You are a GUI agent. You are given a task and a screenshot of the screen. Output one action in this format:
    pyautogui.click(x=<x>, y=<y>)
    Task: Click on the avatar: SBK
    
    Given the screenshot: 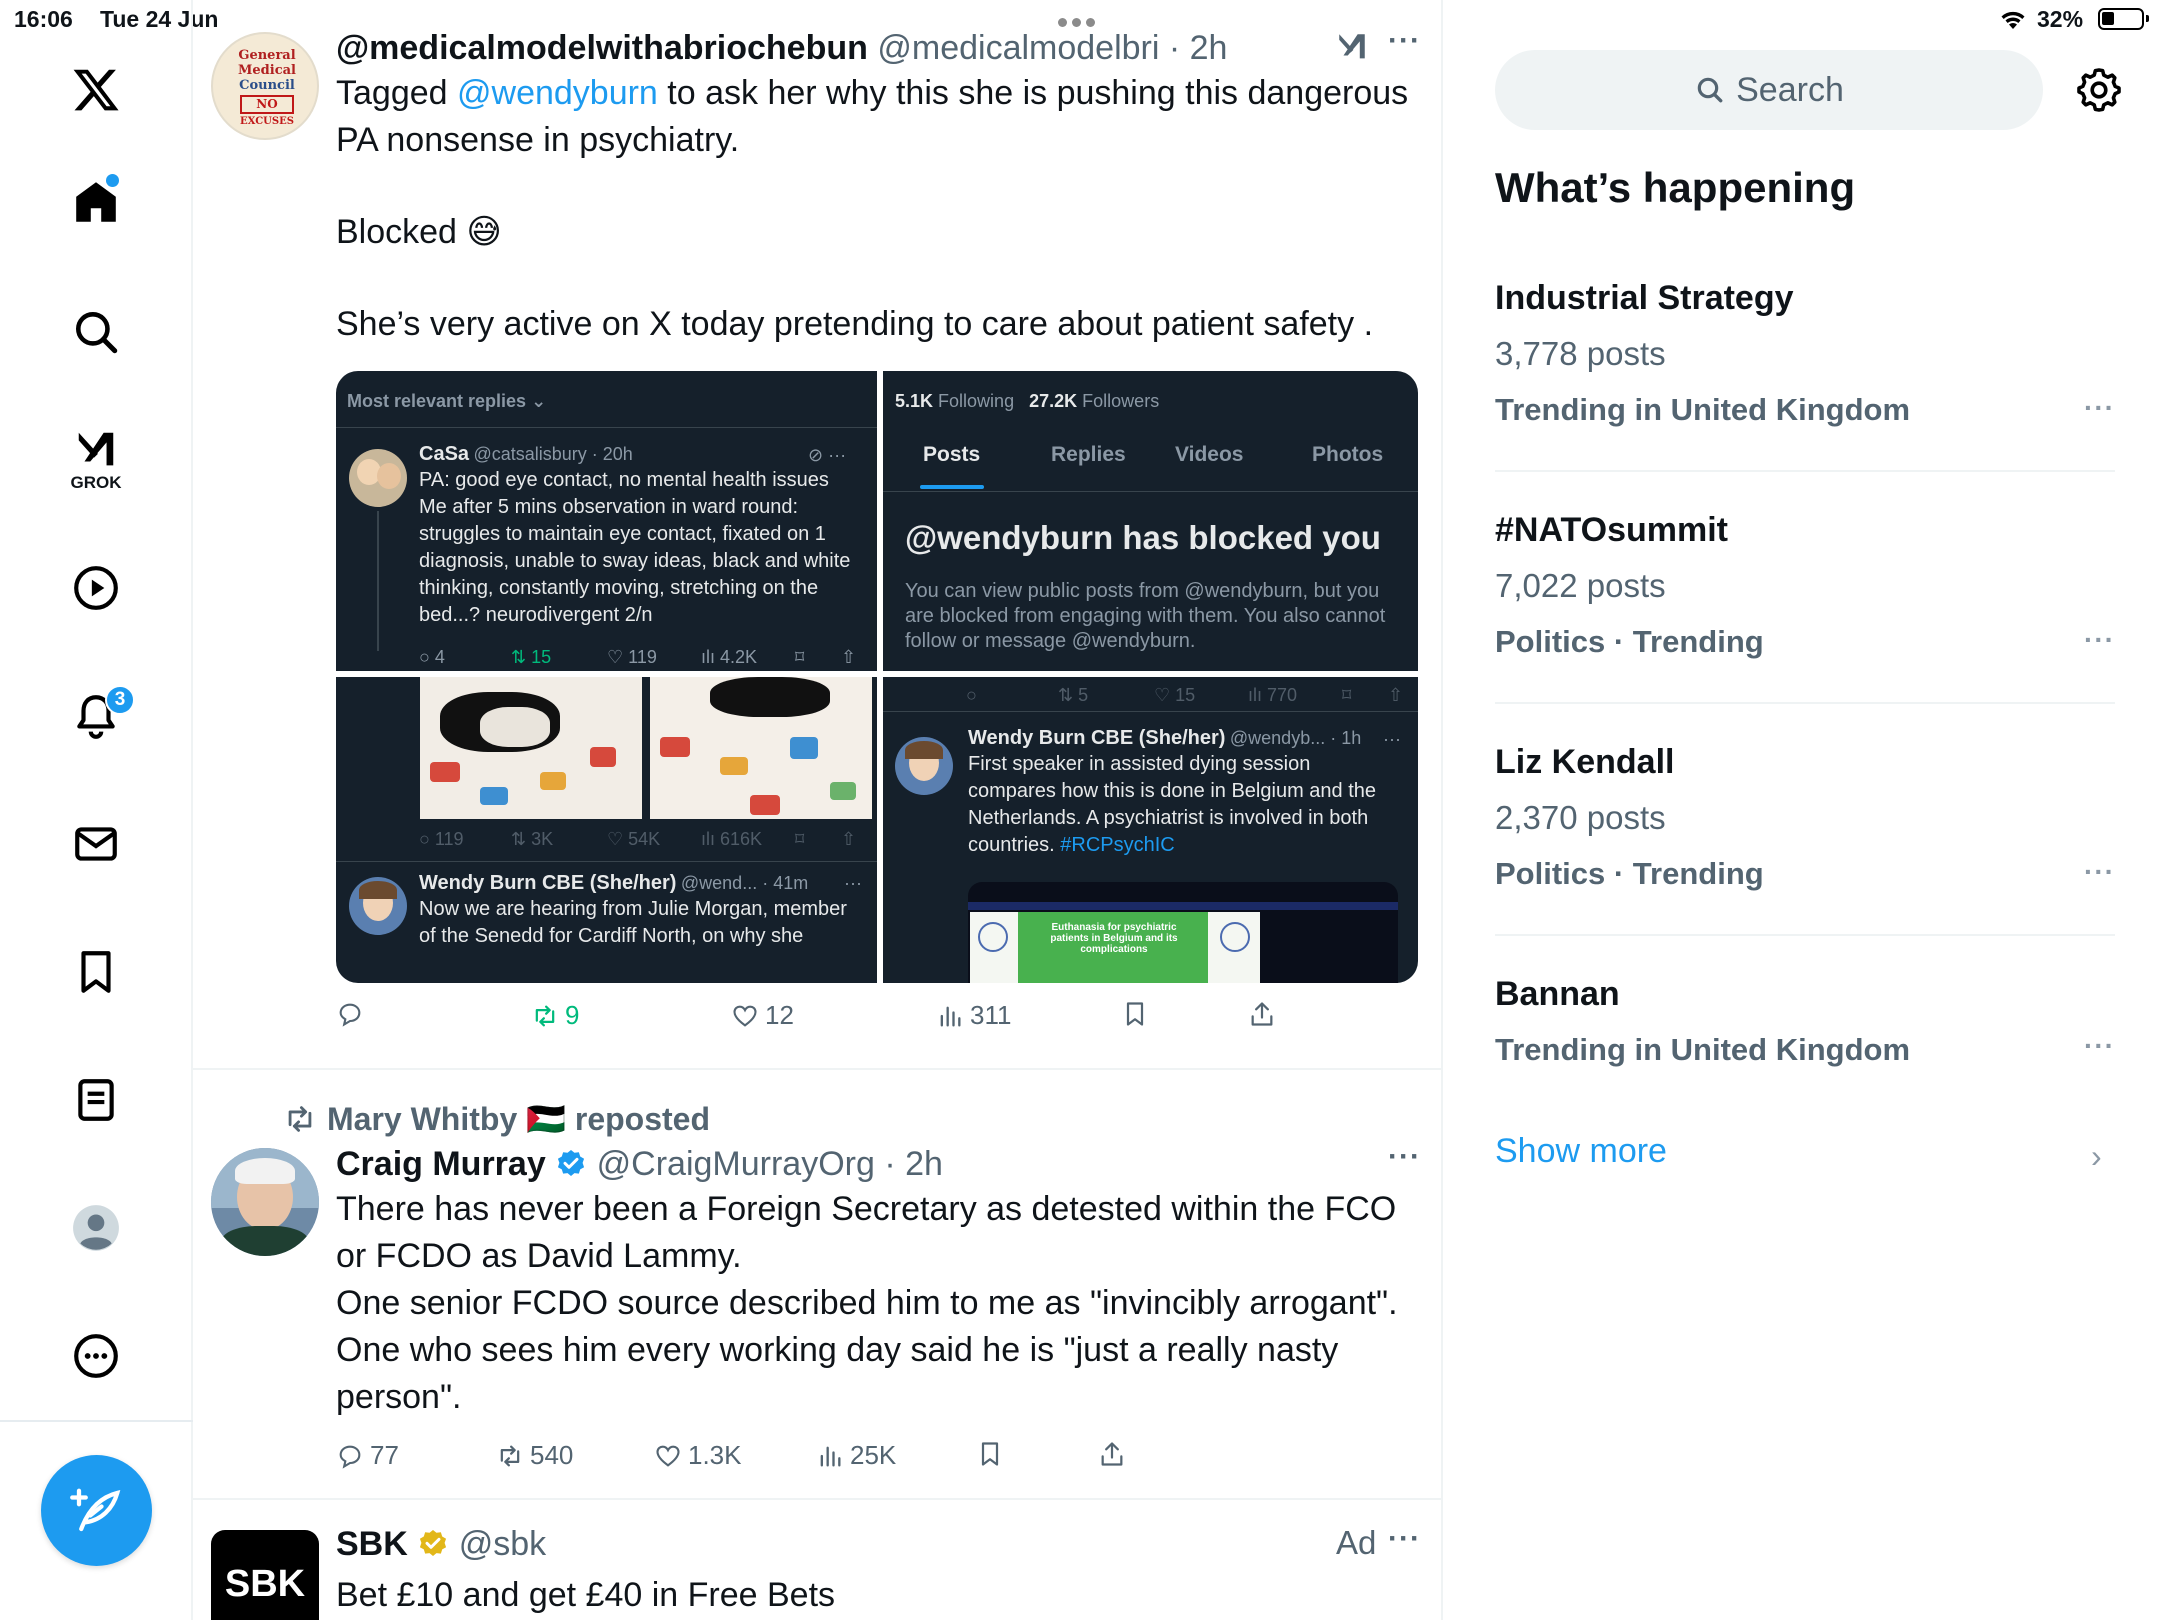 What is the action you would take?
    pyautogui.click(x=265, y=1575)
    